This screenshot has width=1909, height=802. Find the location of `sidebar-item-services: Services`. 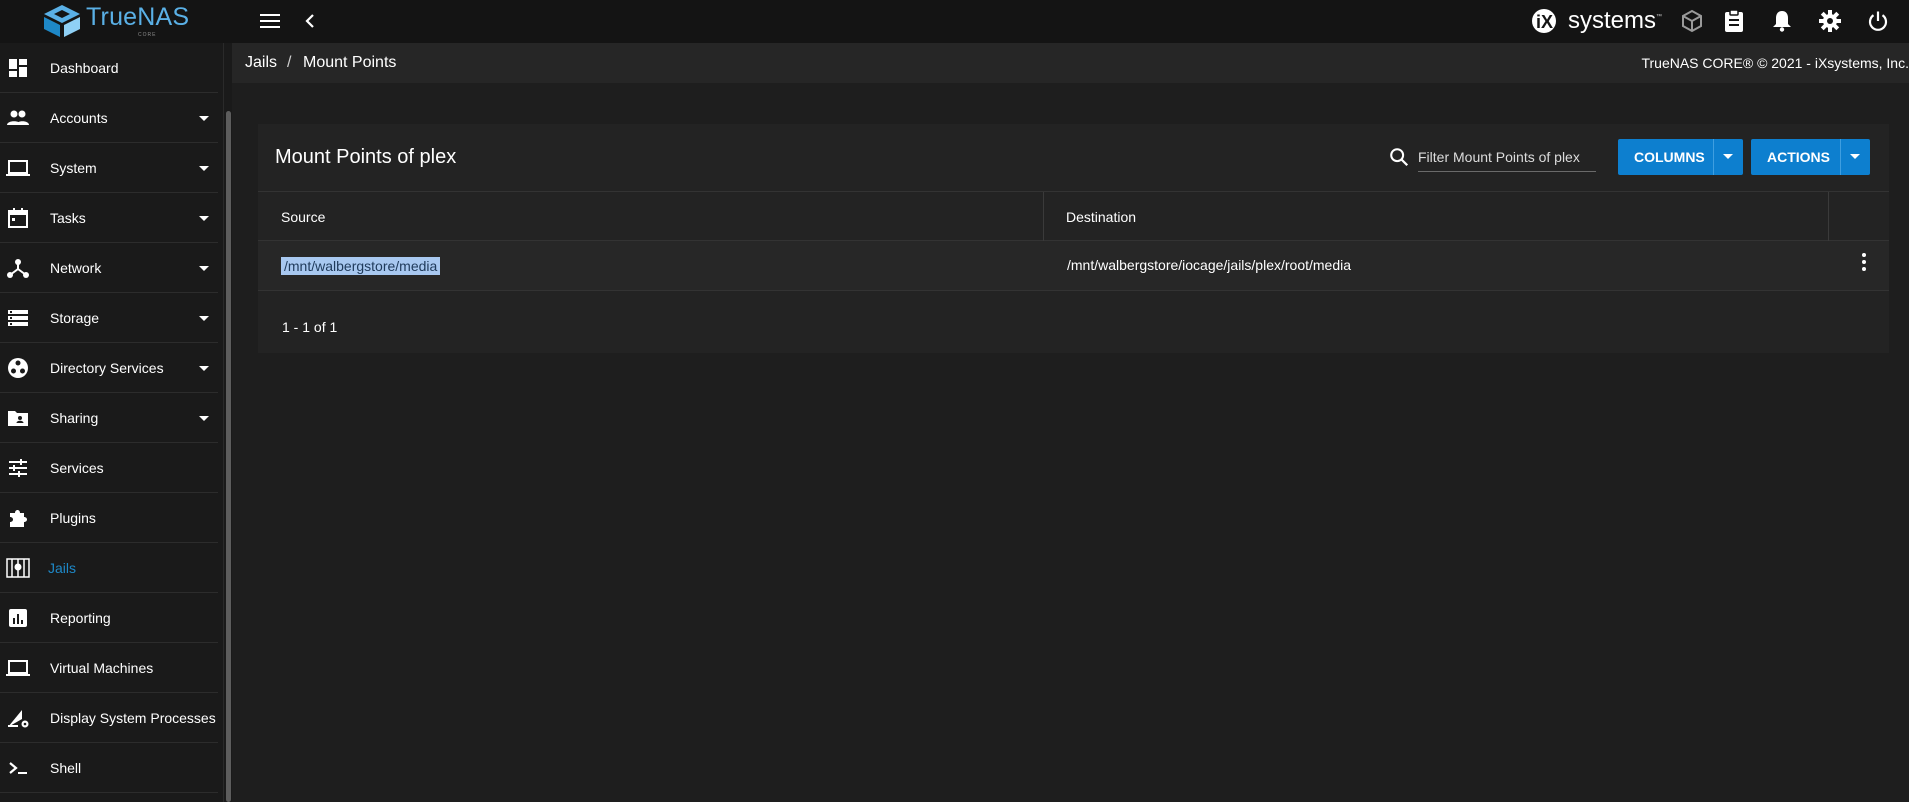

sidebar-item-services: Services is located at coordinates (109, 468).